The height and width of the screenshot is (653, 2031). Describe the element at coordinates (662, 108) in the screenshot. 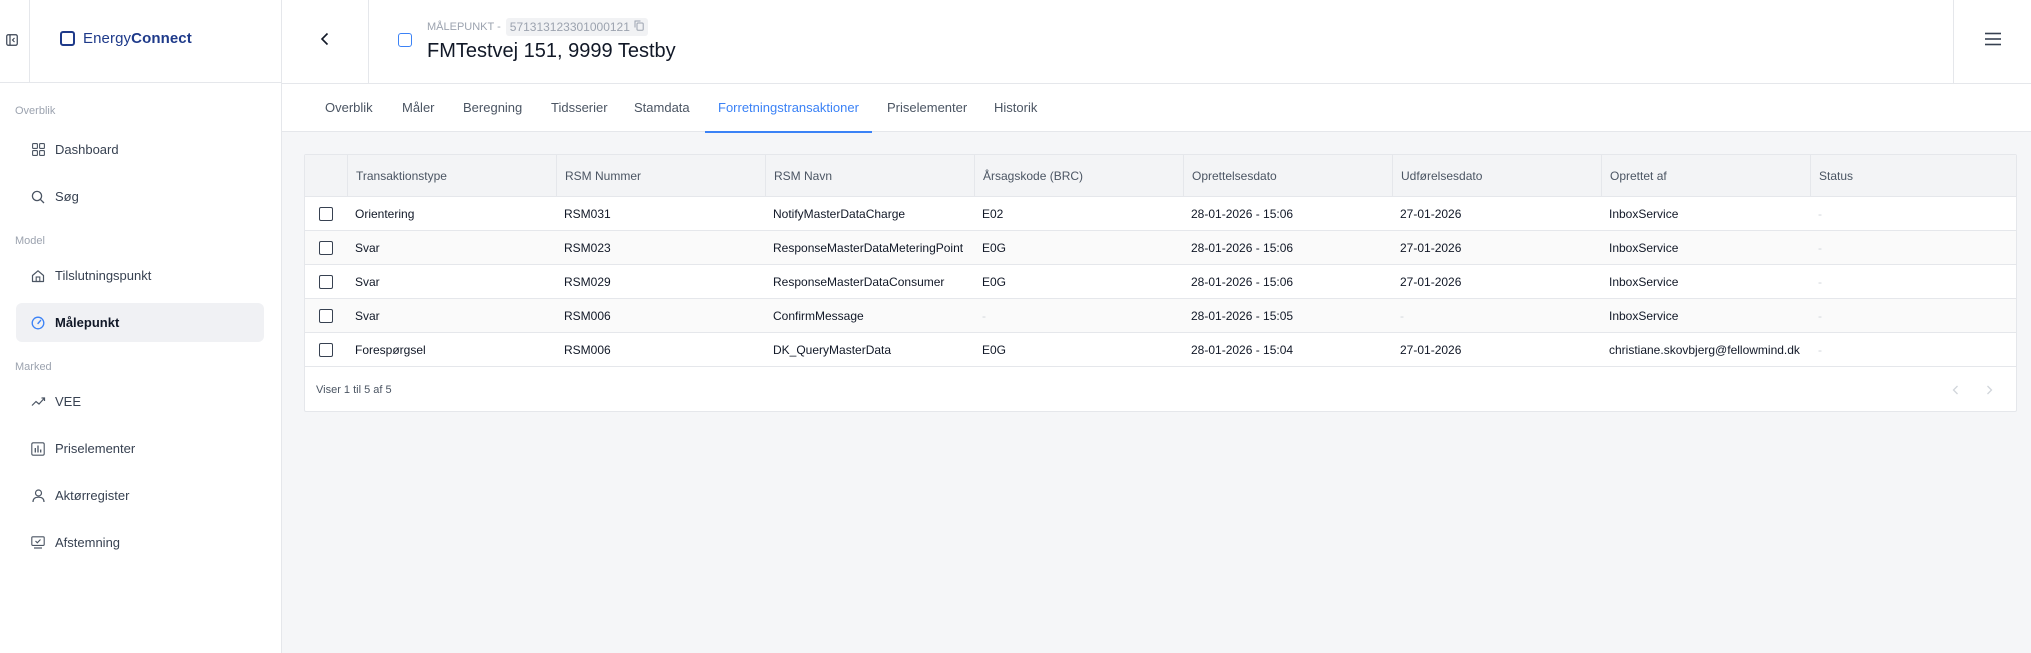

I see `tab-stamdata: Stamdata` at that location.